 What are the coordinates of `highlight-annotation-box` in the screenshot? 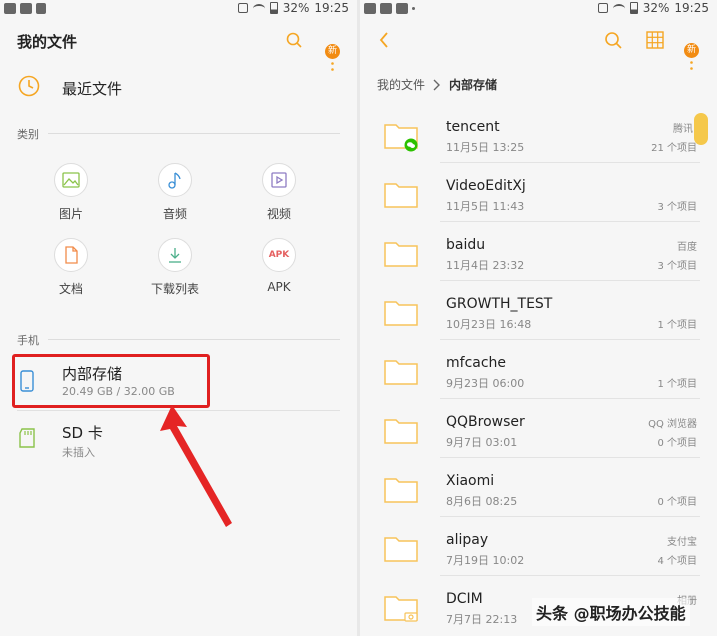 It's located at (111, 381).